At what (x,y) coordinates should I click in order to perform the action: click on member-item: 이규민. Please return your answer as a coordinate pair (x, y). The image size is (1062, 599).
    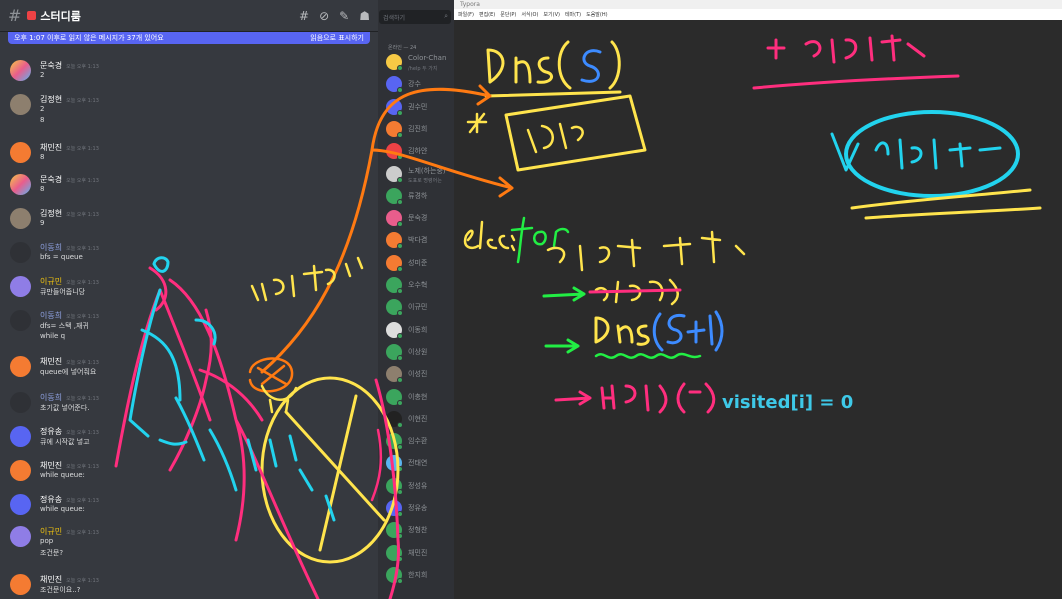
    Looking at the image, I should click on (420, 308).